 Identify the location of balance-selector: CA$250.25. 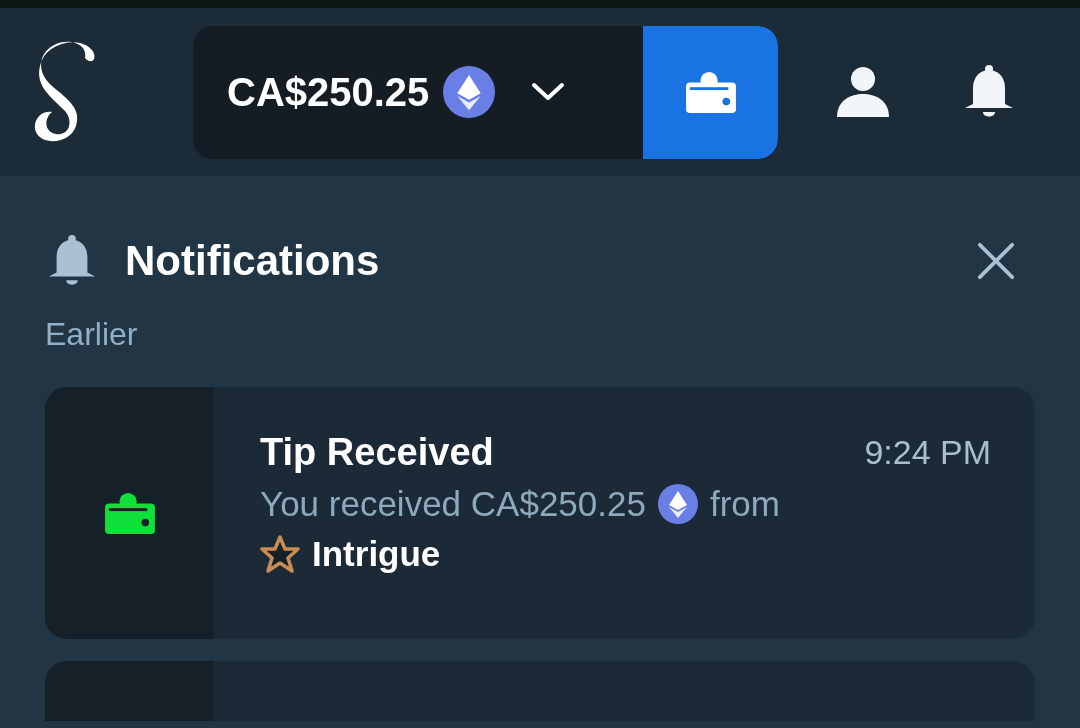
(485, 92).